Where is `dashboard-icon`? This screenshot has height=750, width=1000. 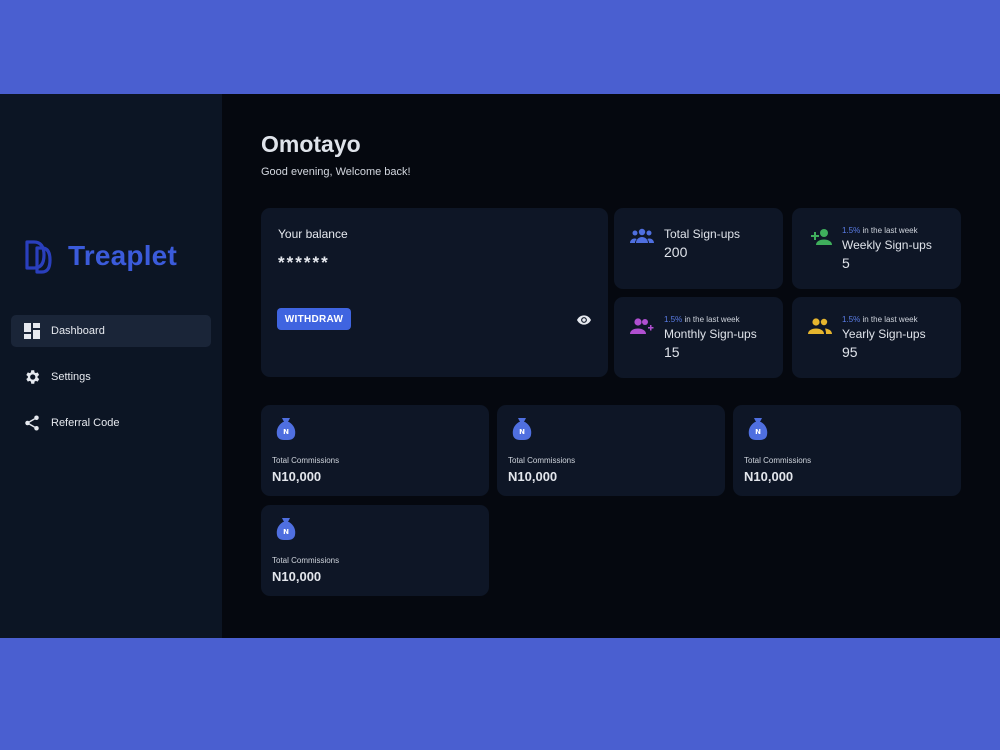 dashboard-icon is located at coordinates (32, 331).